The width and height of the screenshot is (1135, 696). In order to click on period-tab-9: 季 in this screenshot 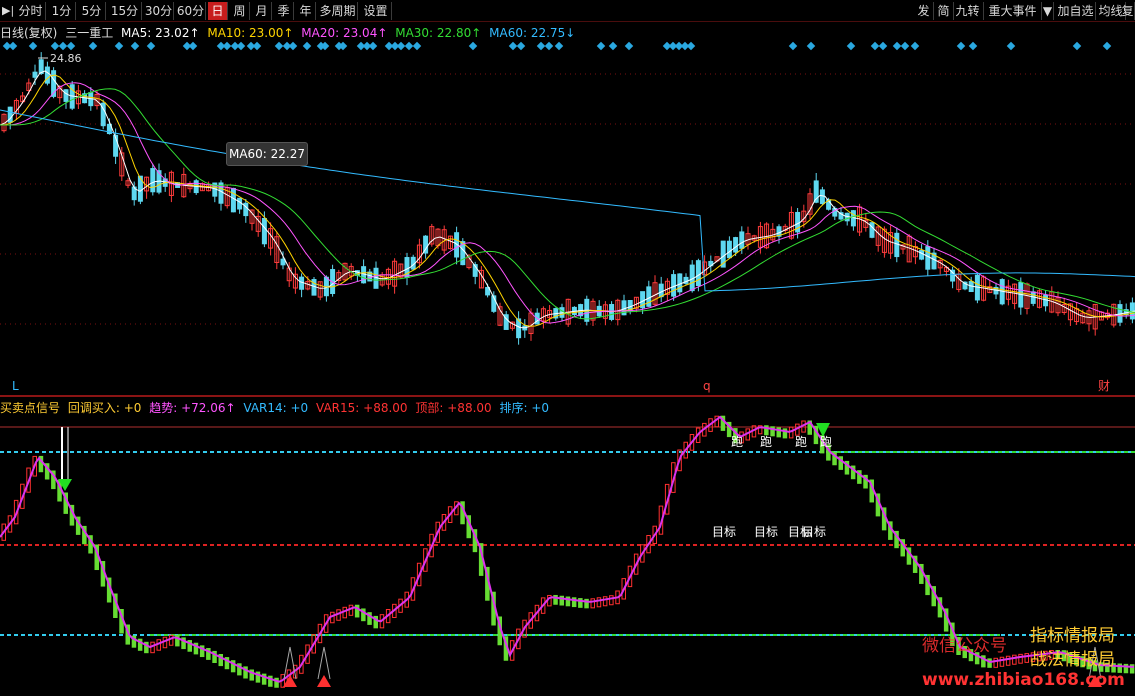, I will do `click(284, 11)`.